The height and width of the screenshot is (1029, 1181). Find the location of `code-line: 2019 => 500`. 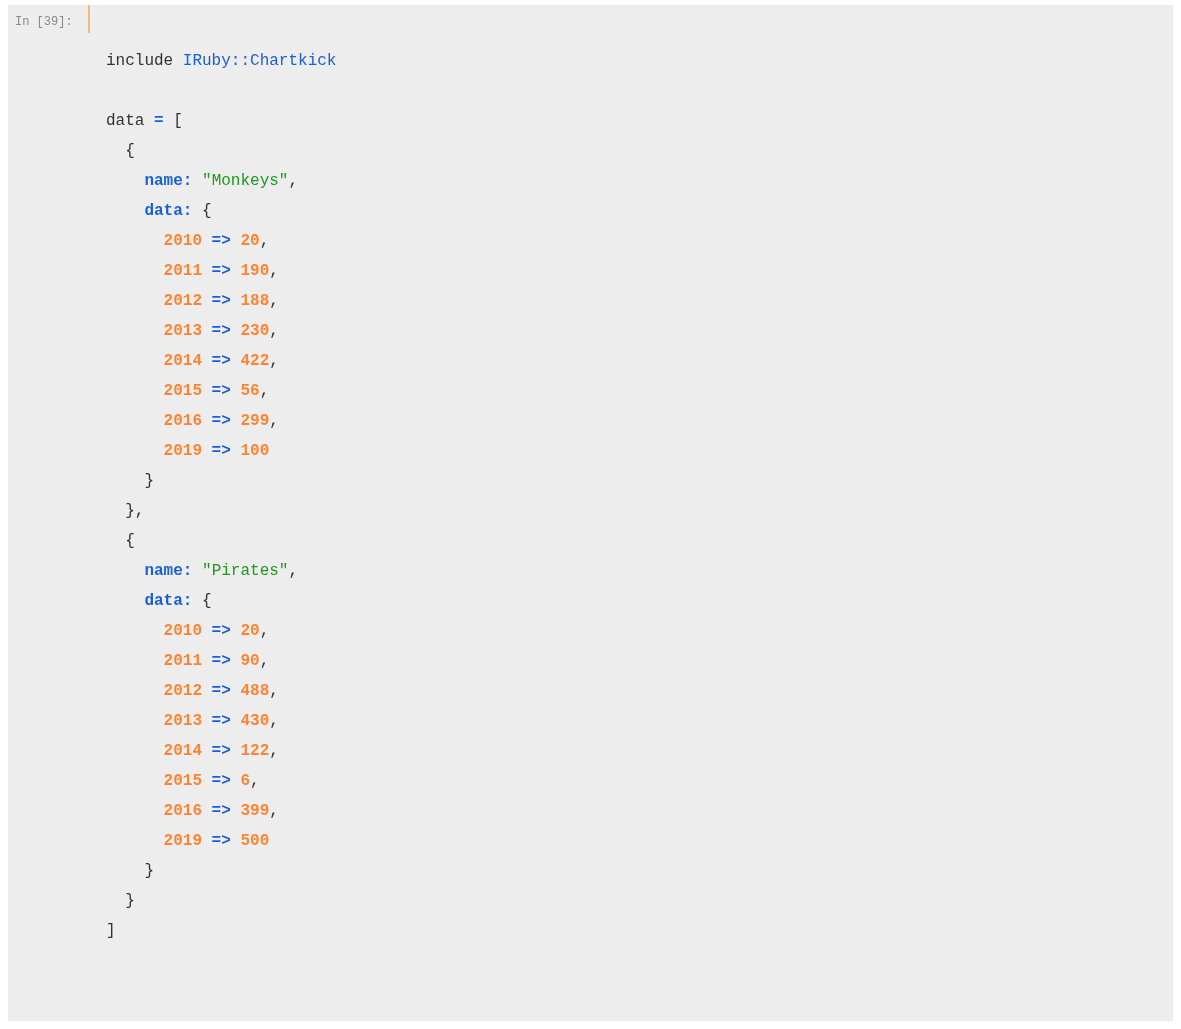

code-line: 2019 => 500 is located at coordinates (216, 841).